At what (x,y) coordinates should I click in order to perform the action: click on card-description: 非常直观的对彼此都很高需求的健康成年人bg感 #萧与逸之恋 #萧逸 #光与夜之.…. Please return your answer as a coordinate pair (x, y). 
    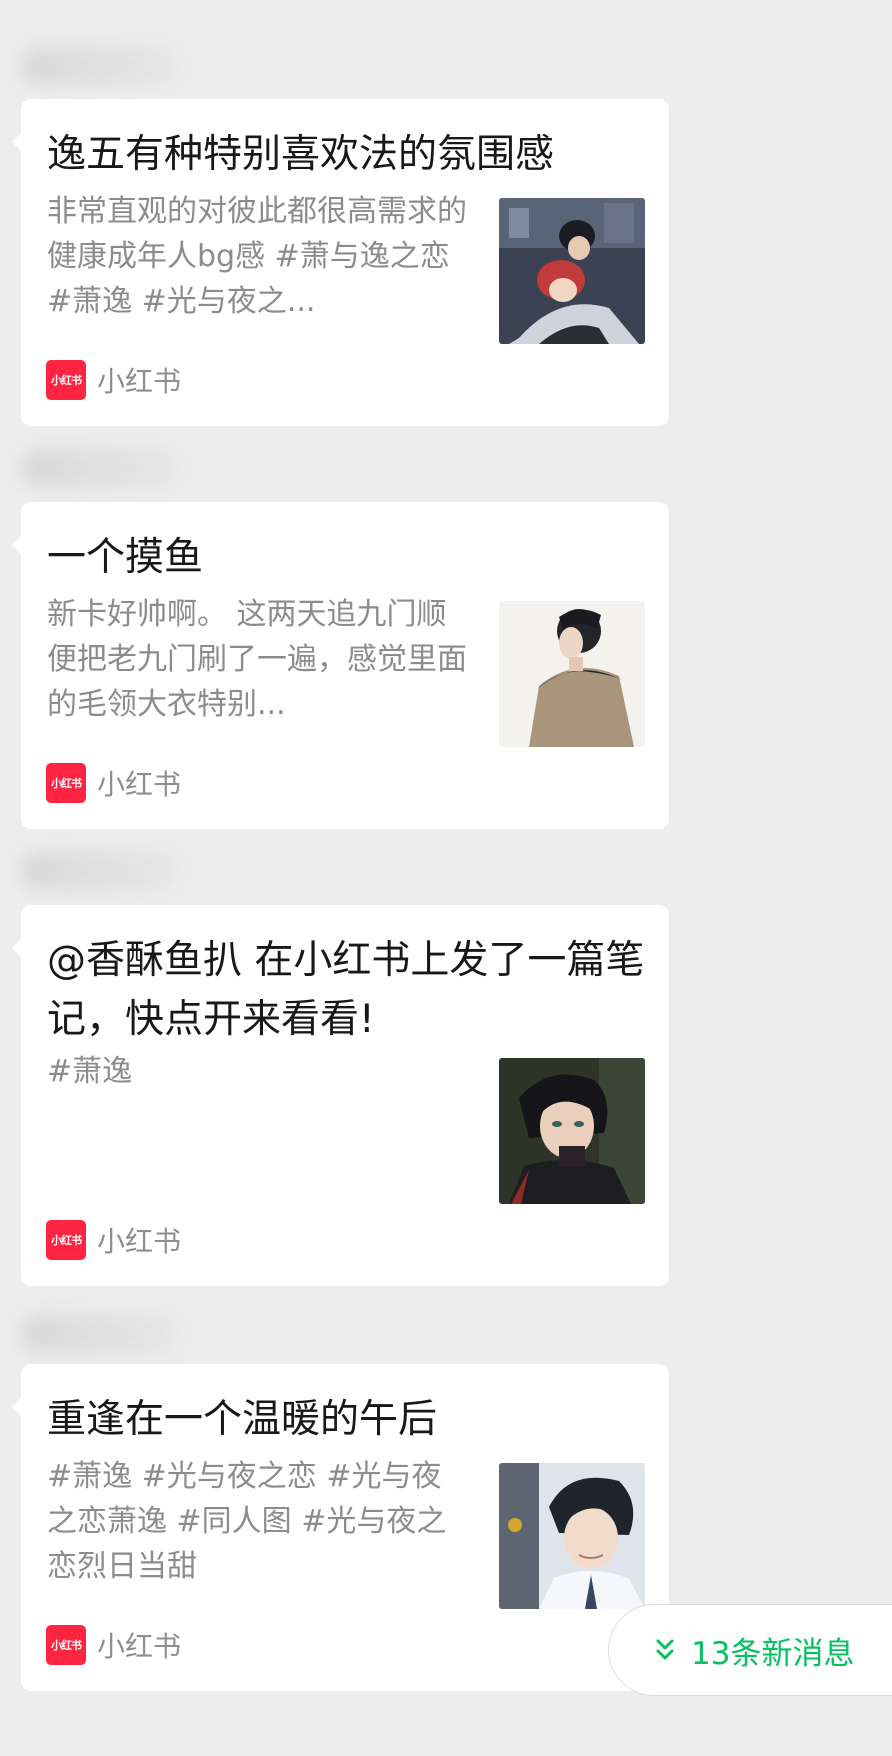
    Looking at the image, I should click on (257, 256).